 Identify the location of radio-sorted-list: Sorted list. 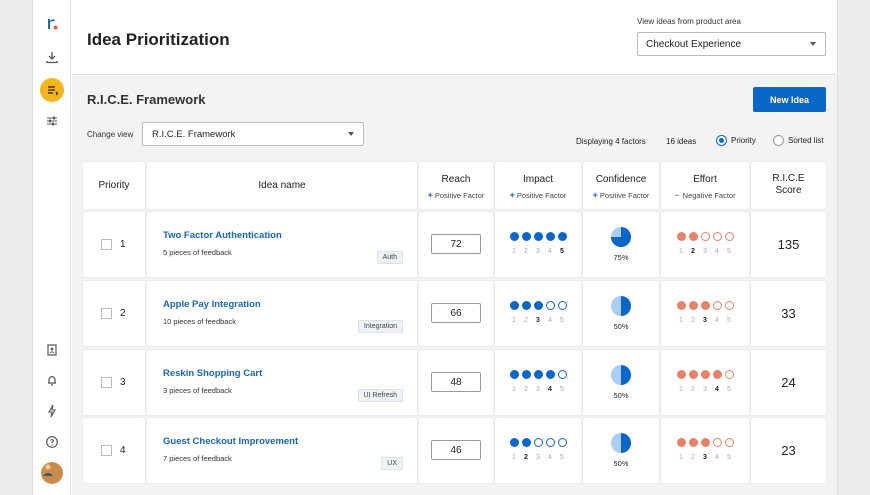
(798, 140).